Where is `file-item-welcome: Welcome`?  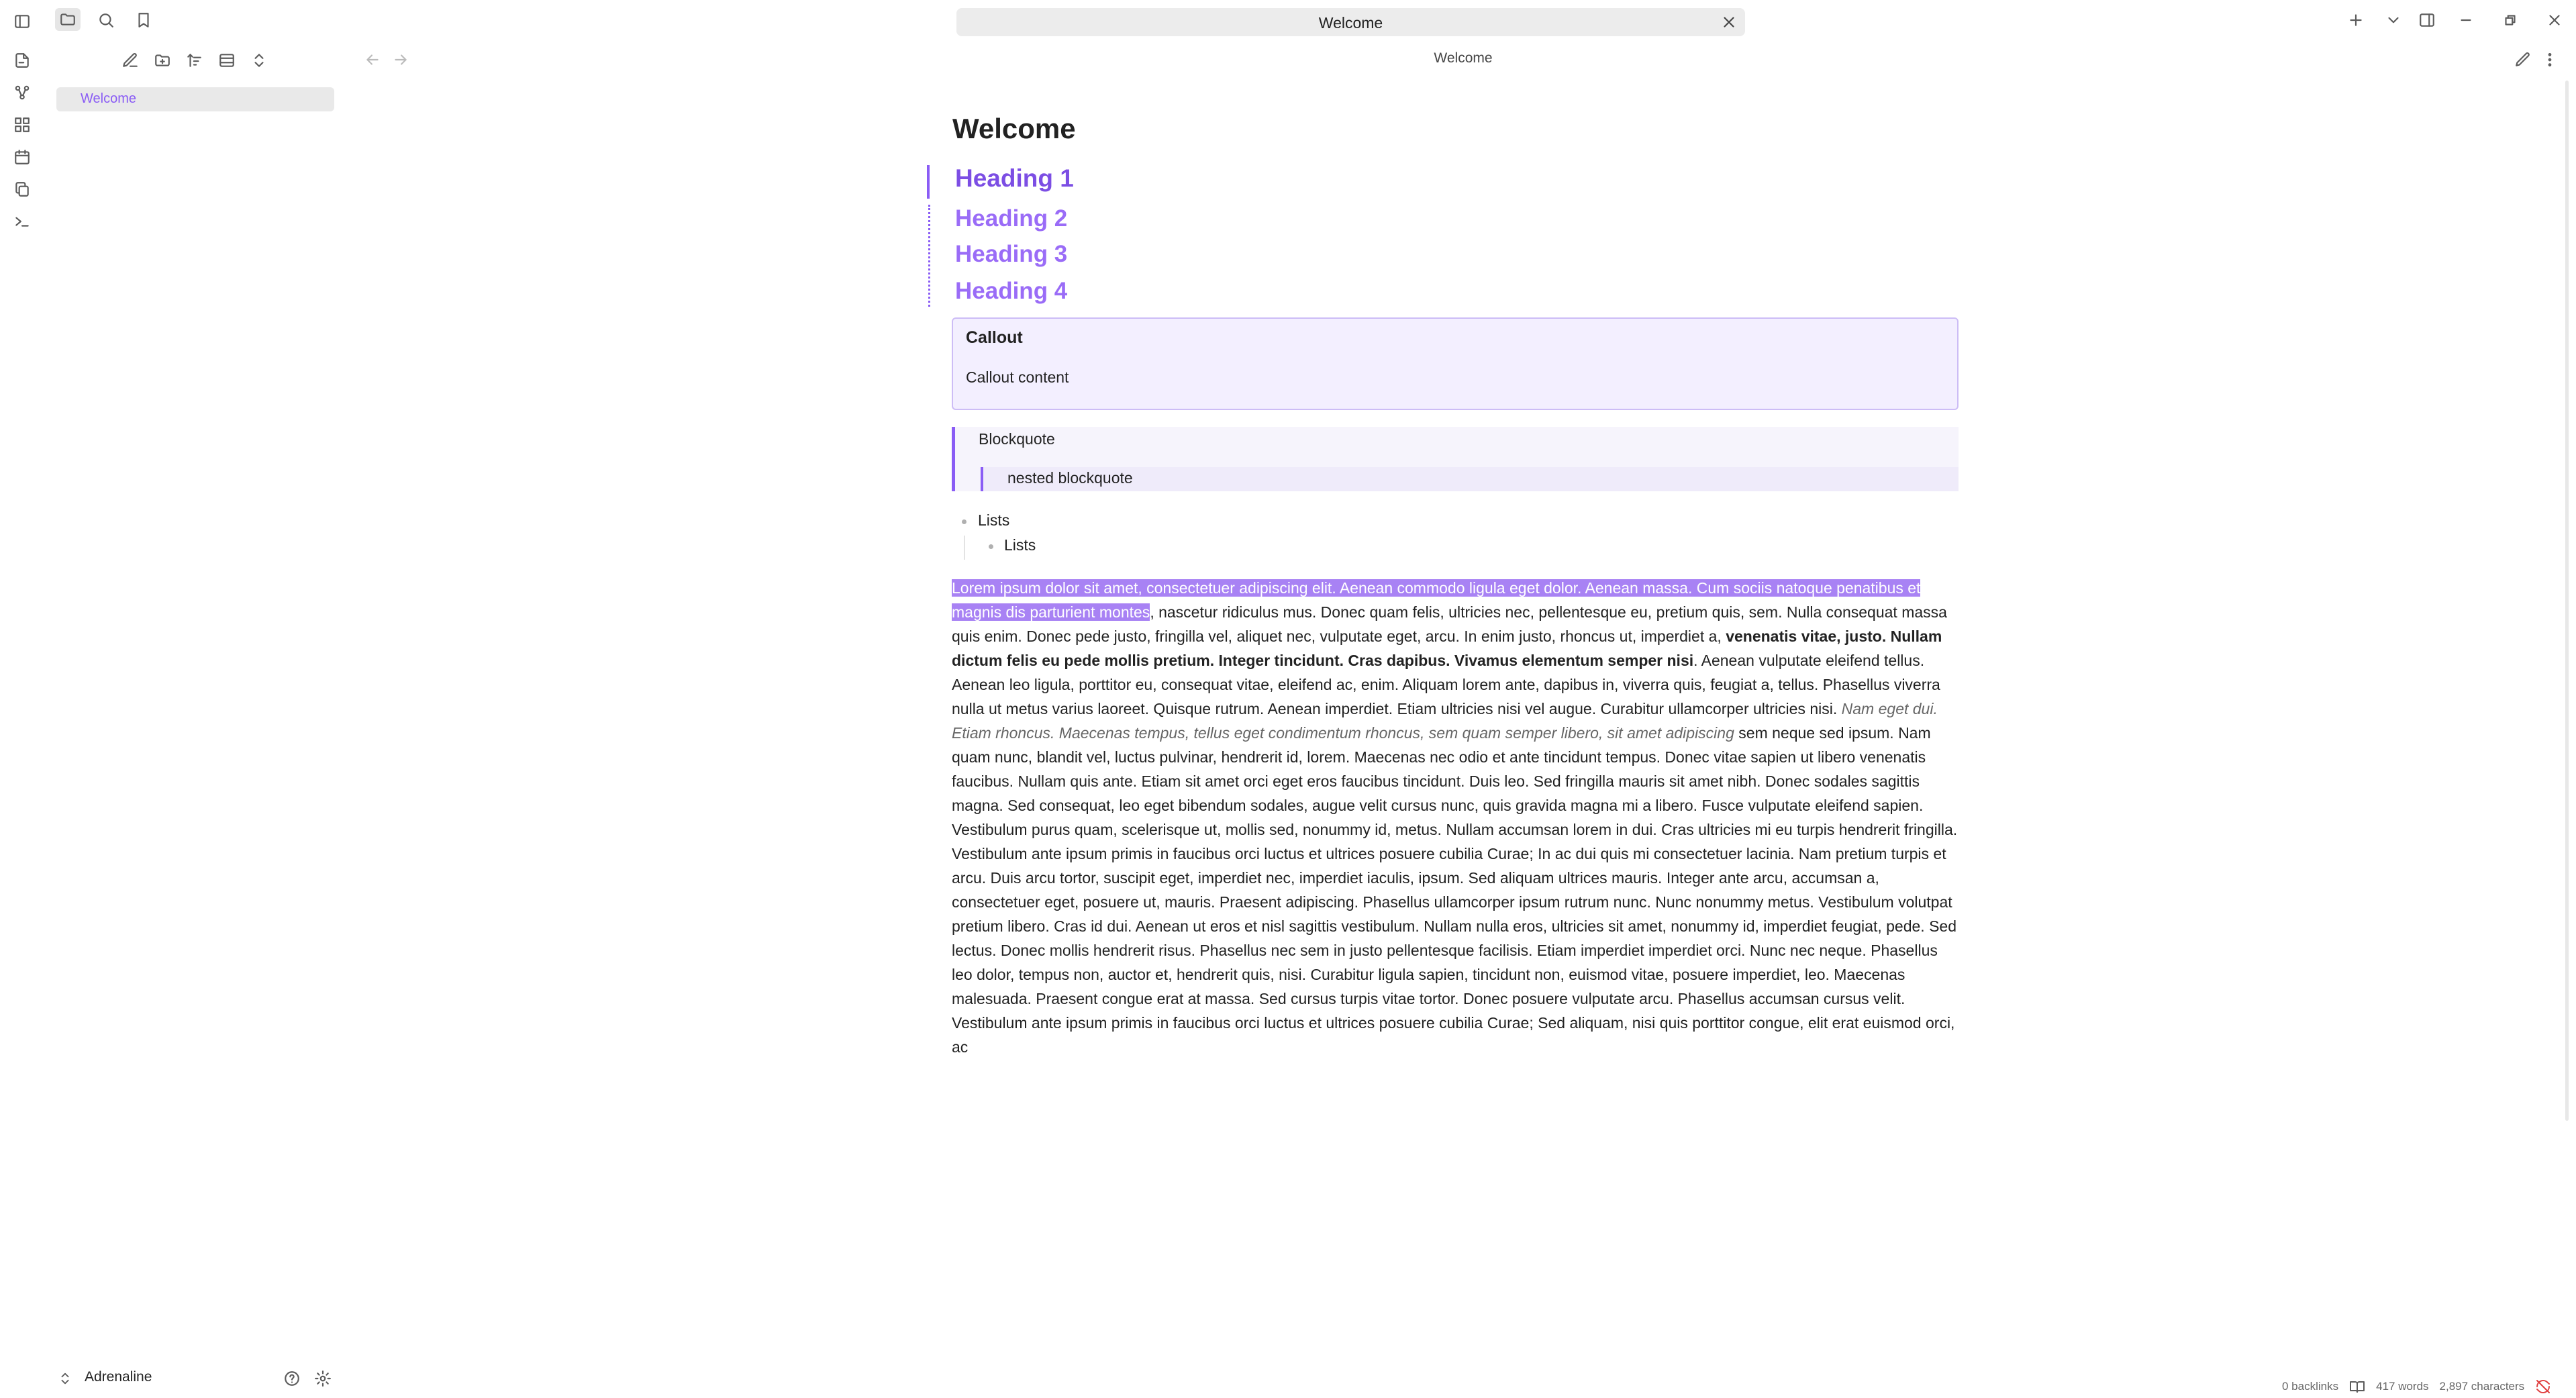
file-item-welcome: Welcome is located at coordinates (195, 99).